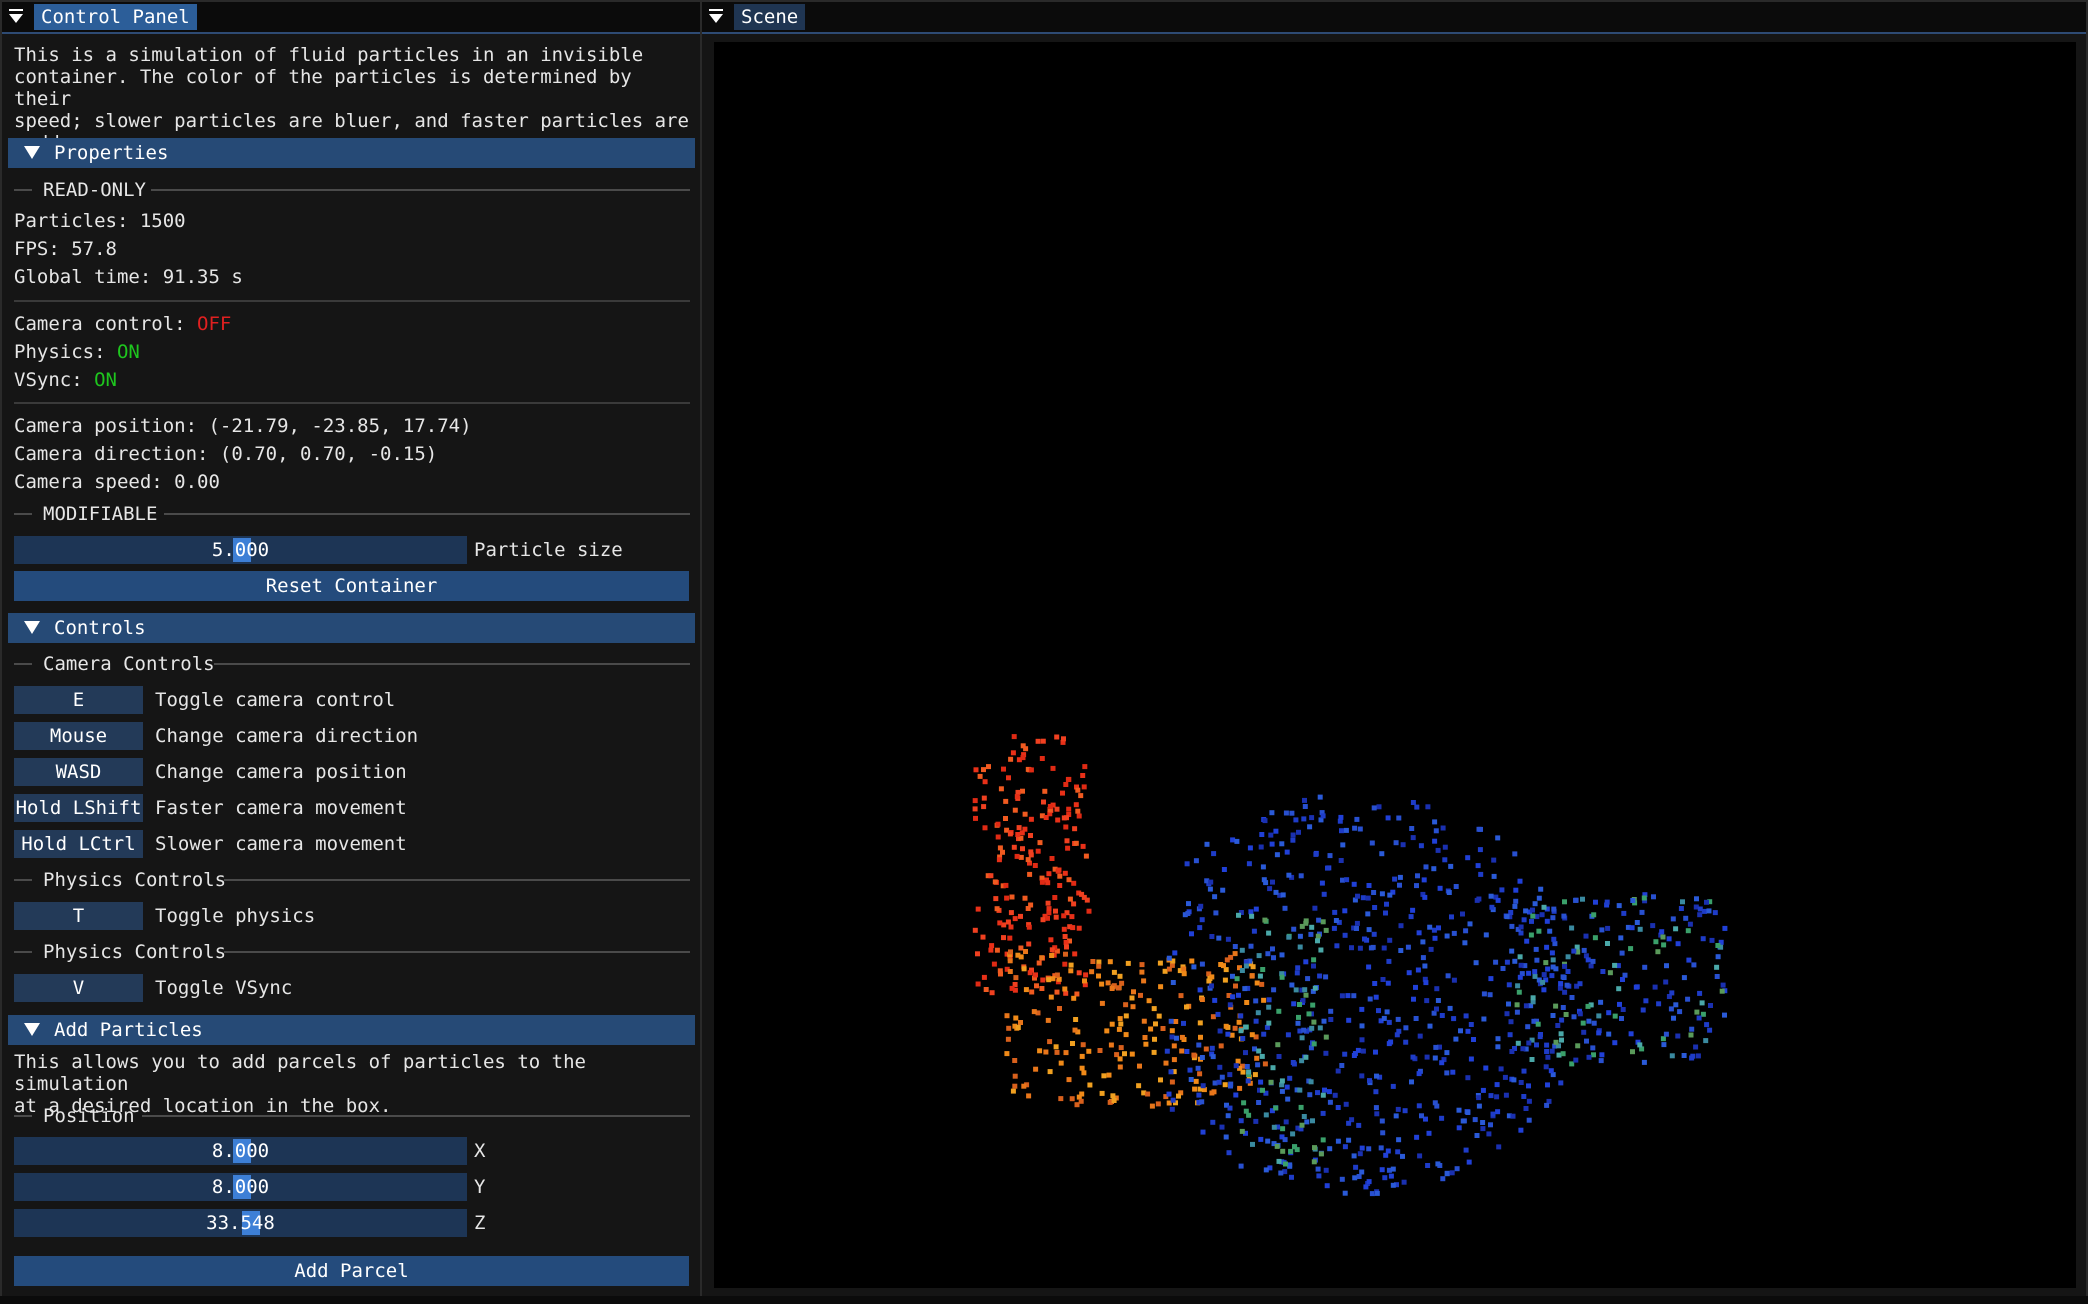  I want to click on add-particles-header: Add Particles, so click(351, 1030).